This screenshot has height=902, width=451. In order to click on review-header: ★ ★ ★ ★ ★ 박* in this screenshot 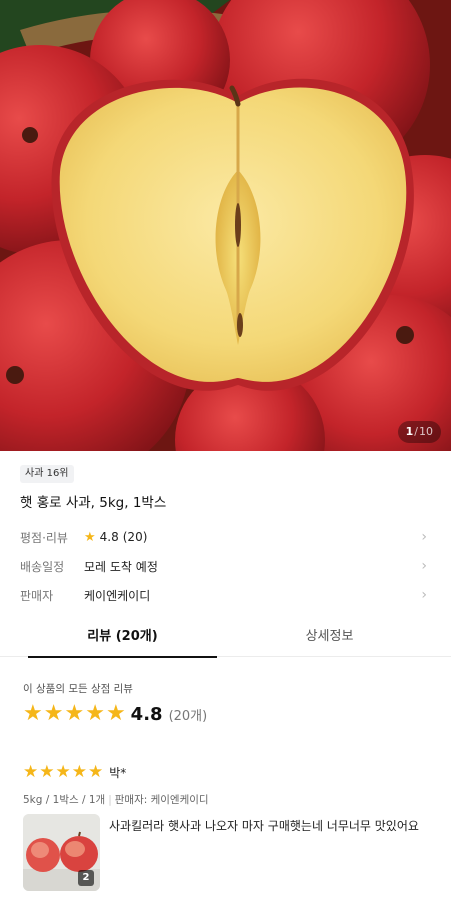, I will do `click(74, 772)`.